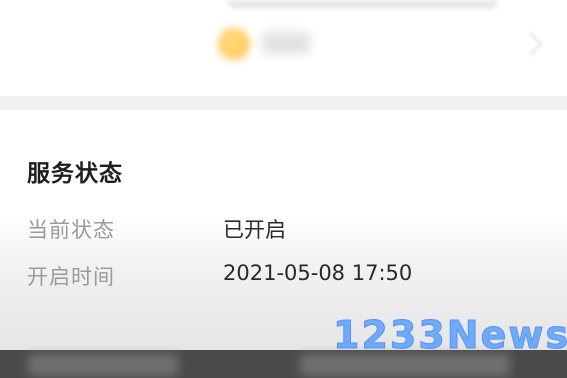 Image resolution: width=567 pixels, height=378 pixels. What do you see at coordinates (283, 103) in the screenshot?
I see `section-divider` at bounding box center [283, 103].